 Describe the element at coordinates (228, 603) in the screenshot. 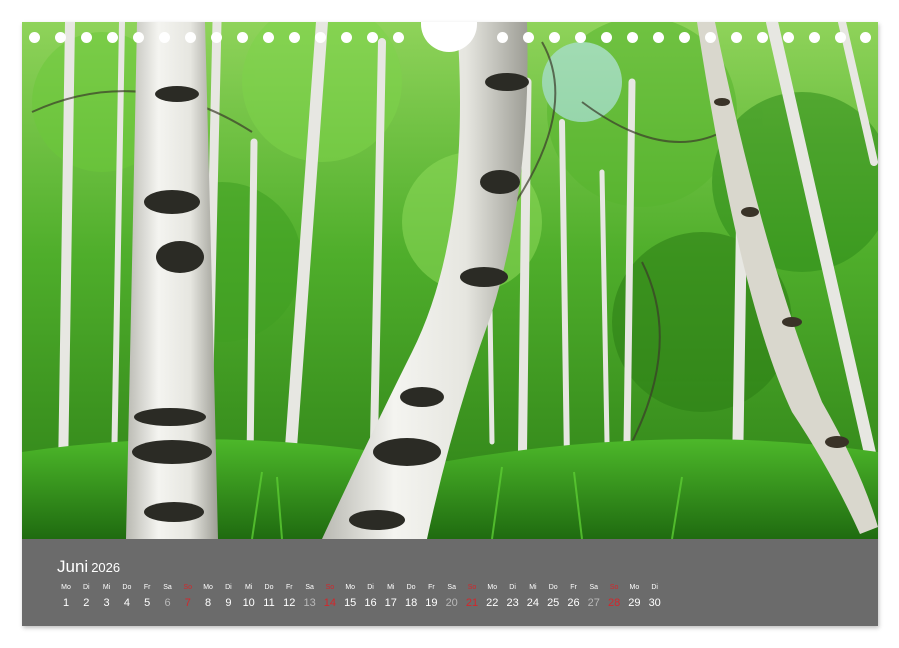

I see `day-number: 9` at that location.